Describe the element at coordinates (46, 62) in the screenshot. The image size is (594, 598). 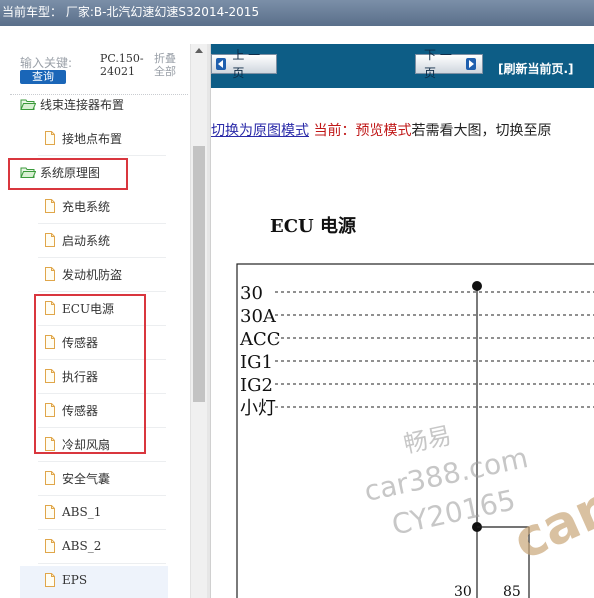
I see `search-label: 输入关键:` at that location.